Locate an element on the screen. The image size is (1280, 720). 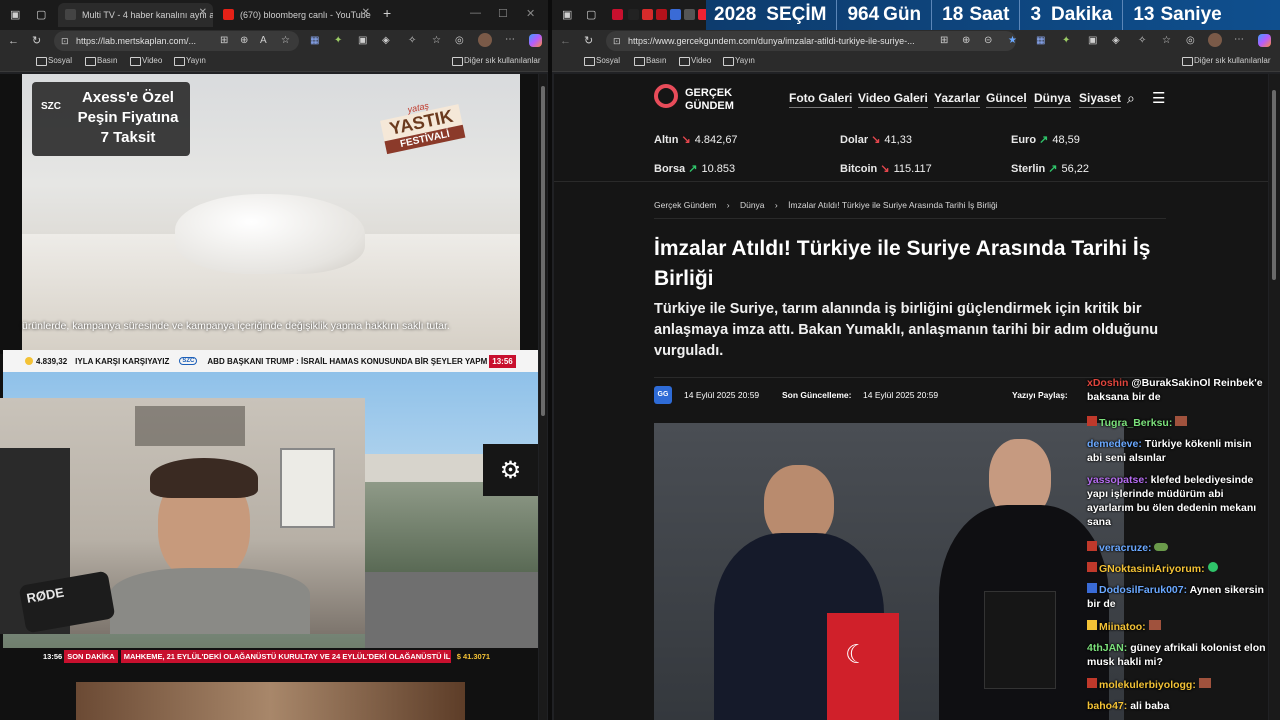
tab-youtube: (670) bloomberg canlı - YouTube ✕ is located at coordinates (296, 15).